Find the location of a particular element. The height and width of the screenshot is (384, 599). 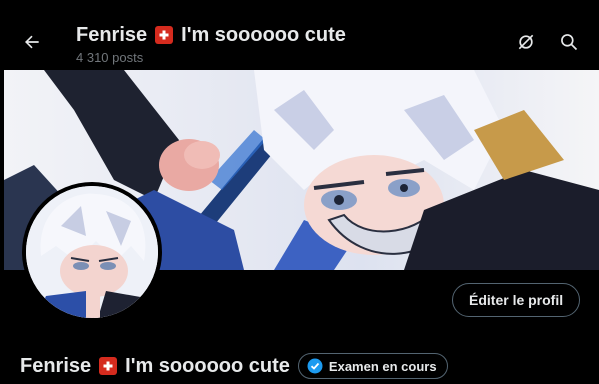

grok-button is located at coordinates (526, 42).